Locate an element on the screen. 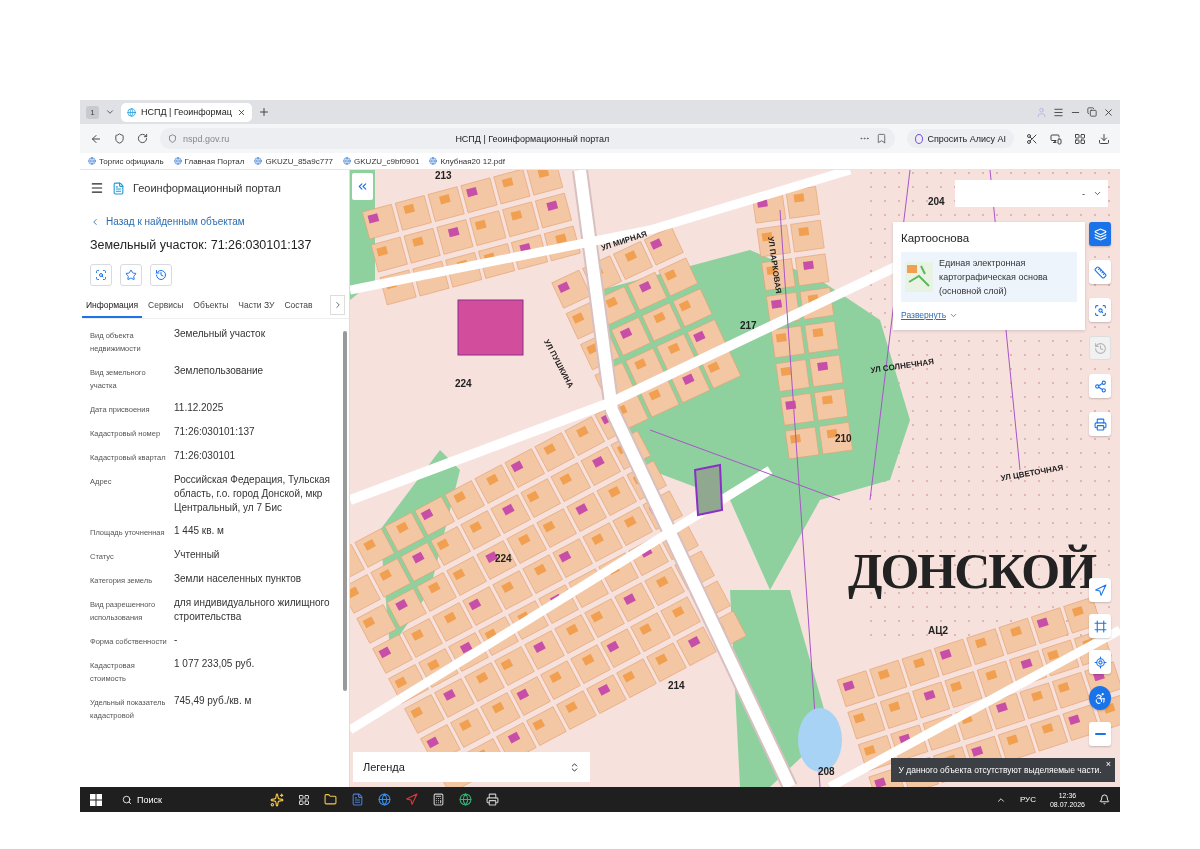 This screenshot has width=1200, height=849. layer-select: - is located at coordinates (1031, 193).